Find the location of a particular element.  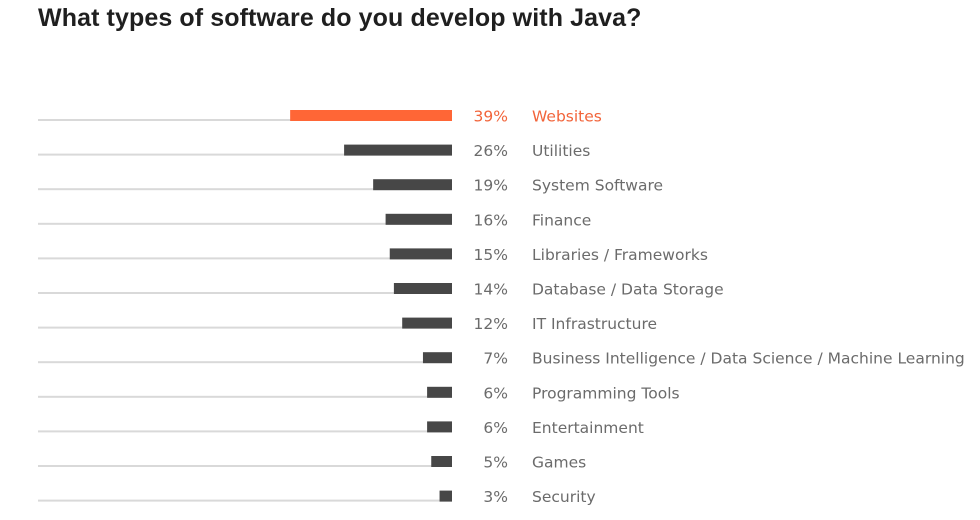

value-label: 12% is located at coordinates (491, 324).